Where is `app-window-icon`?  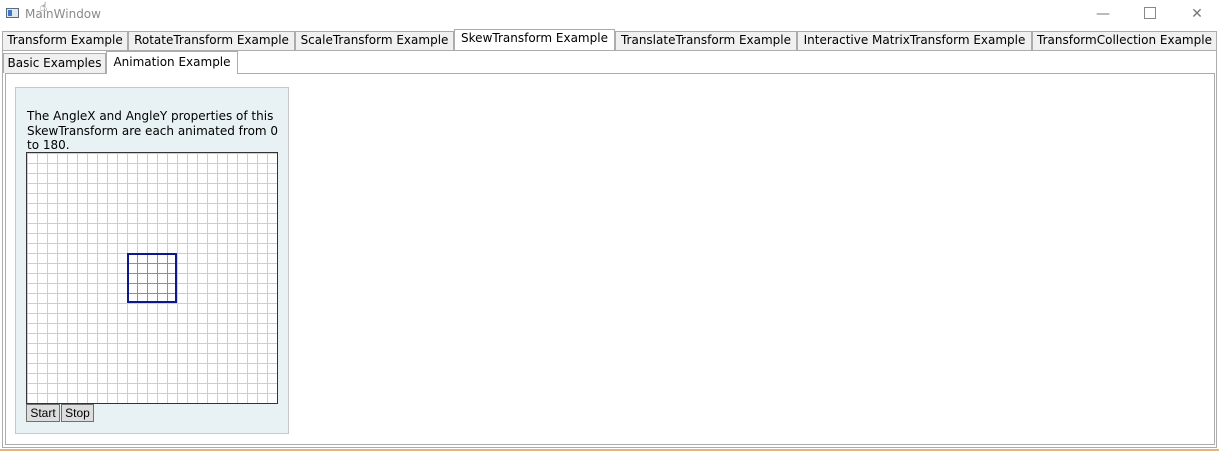
app-window-icon is located at coordinates (12, 13).